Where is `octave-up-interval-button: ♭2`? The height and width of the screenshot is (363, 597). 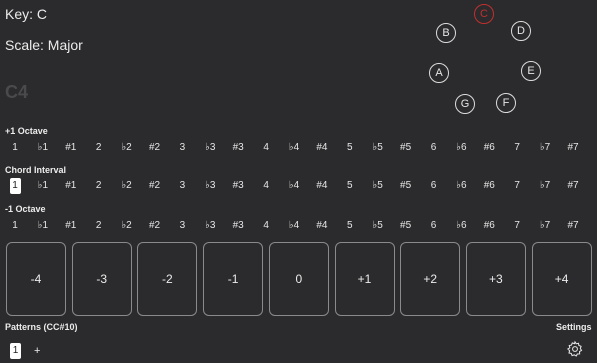 octave-up-interval-button: ♭2 is located at coordinates (127, 148).